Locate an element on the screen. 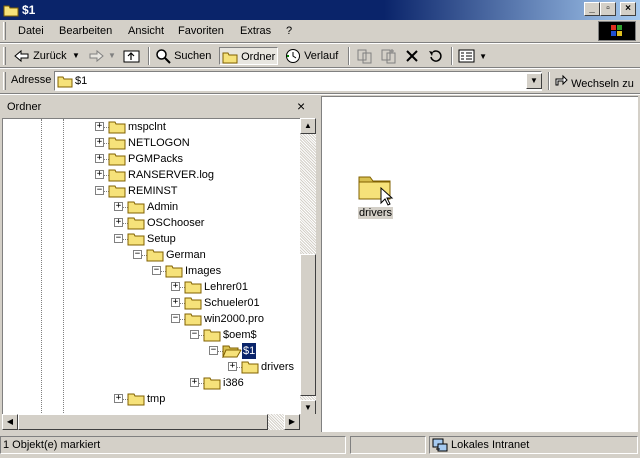 The image size is (640, 458). up-folder-icon is located at coordinates (132, 56).